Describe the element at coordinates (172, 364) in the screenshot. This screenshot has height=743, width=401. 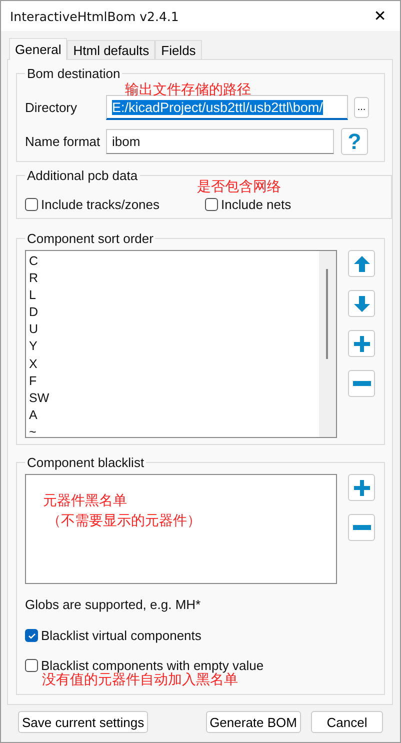
I see `list-item: X` at that location.